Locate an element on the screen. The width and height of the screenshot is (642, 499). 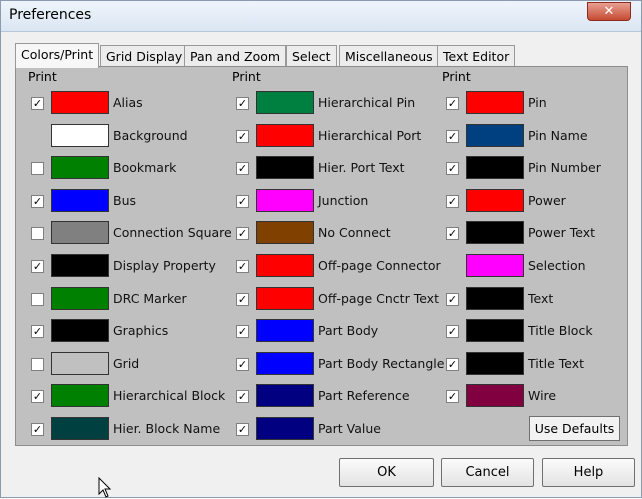
color-setting-label: Pin Name is located at coordinates (558, 135).